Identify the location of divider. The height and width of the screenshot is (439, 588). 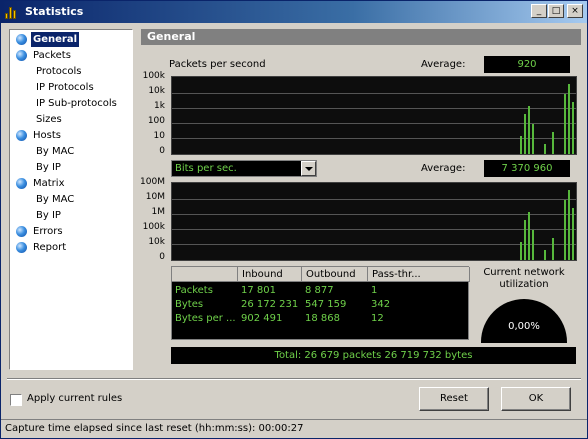
(294, 379).